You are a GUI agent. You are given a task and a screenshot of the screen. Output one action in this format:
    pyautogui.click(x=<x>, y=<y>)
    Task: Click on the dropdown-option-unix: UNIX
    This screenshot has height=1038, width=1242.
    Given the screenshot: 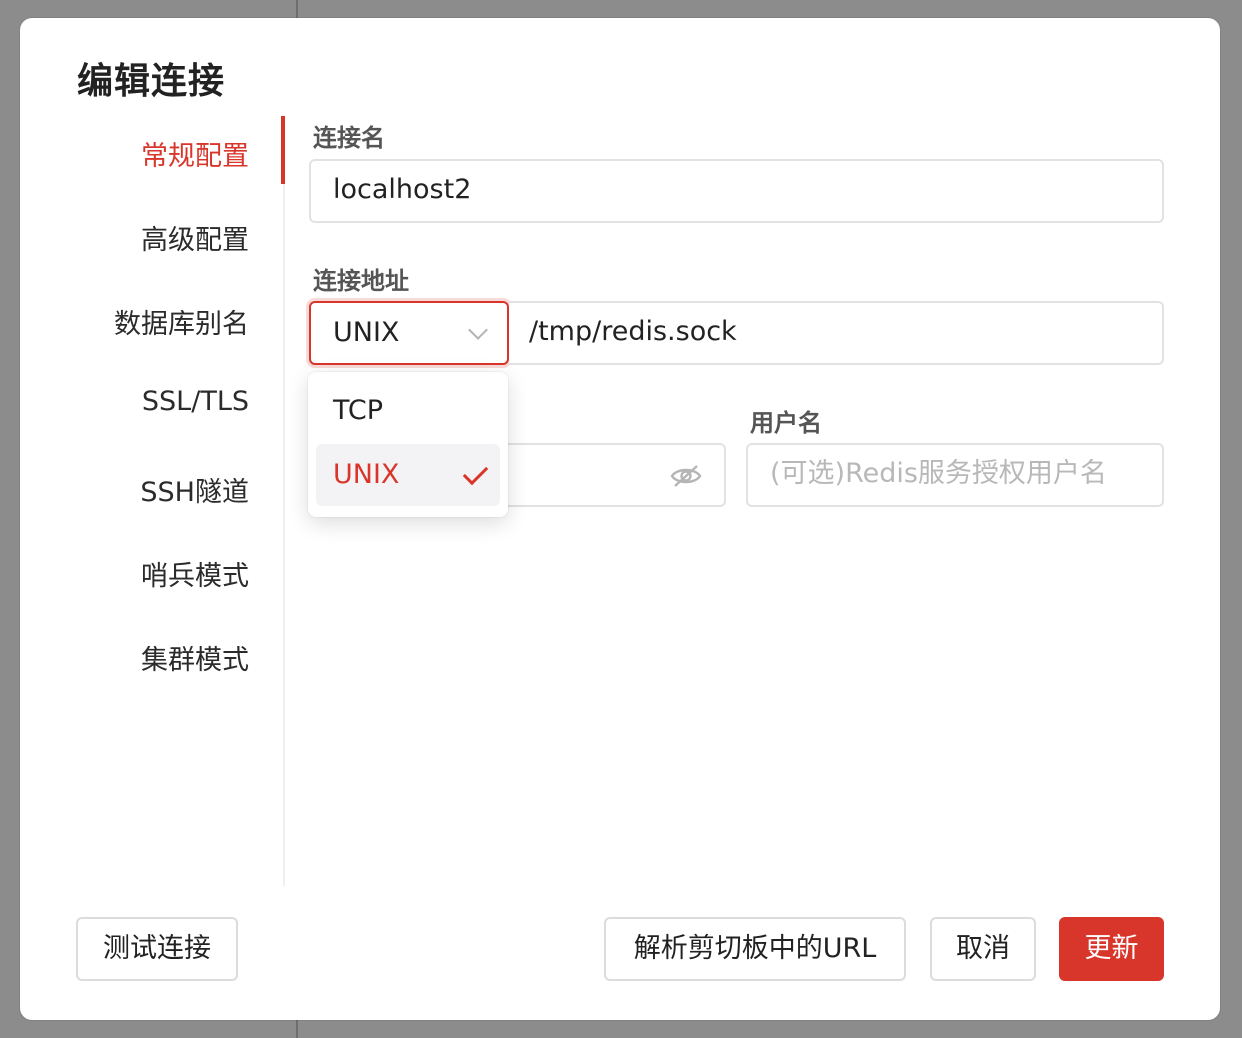 What is the action you would take?
    pyautogui.click(x=408, y=475)
    